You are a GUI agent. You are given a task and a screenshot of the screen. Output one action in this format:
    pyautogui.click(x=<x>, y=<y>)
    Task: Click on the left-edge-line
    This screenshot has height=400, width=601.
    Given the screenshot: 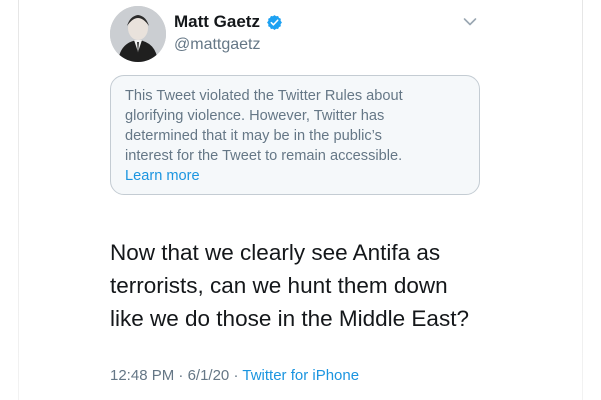 What is the action you would take?
    pyautogui.click(x=18, y=200)
    